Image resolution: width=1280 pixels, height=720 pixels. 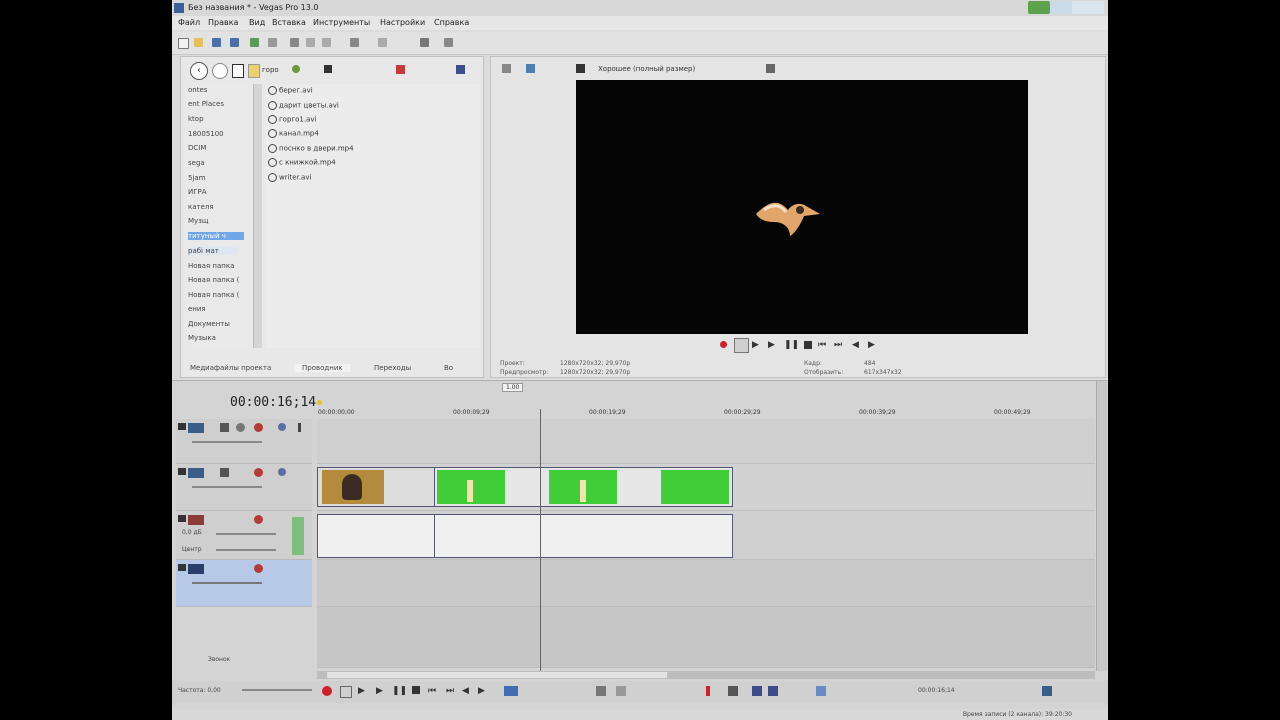 What do you see at coordinates (303, 105) in the screenshot?
I see `file-item: дарит цветы.avi` at bounding box center [303, 105].